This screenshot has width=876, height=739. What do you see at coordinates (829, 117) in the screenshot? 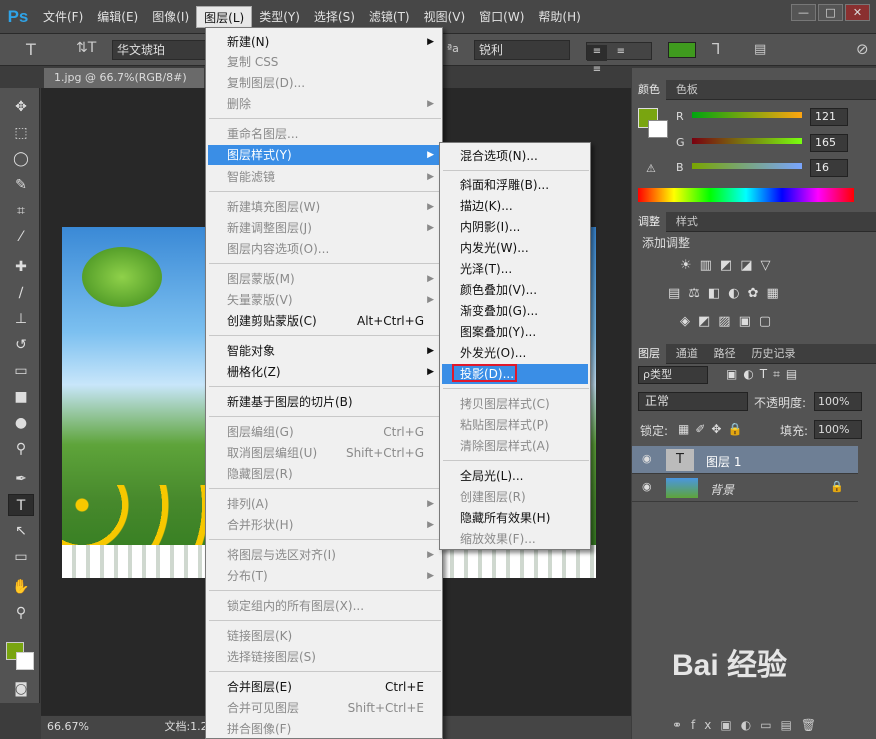
I see `r-value: 121` at bounding box center [829, 117].